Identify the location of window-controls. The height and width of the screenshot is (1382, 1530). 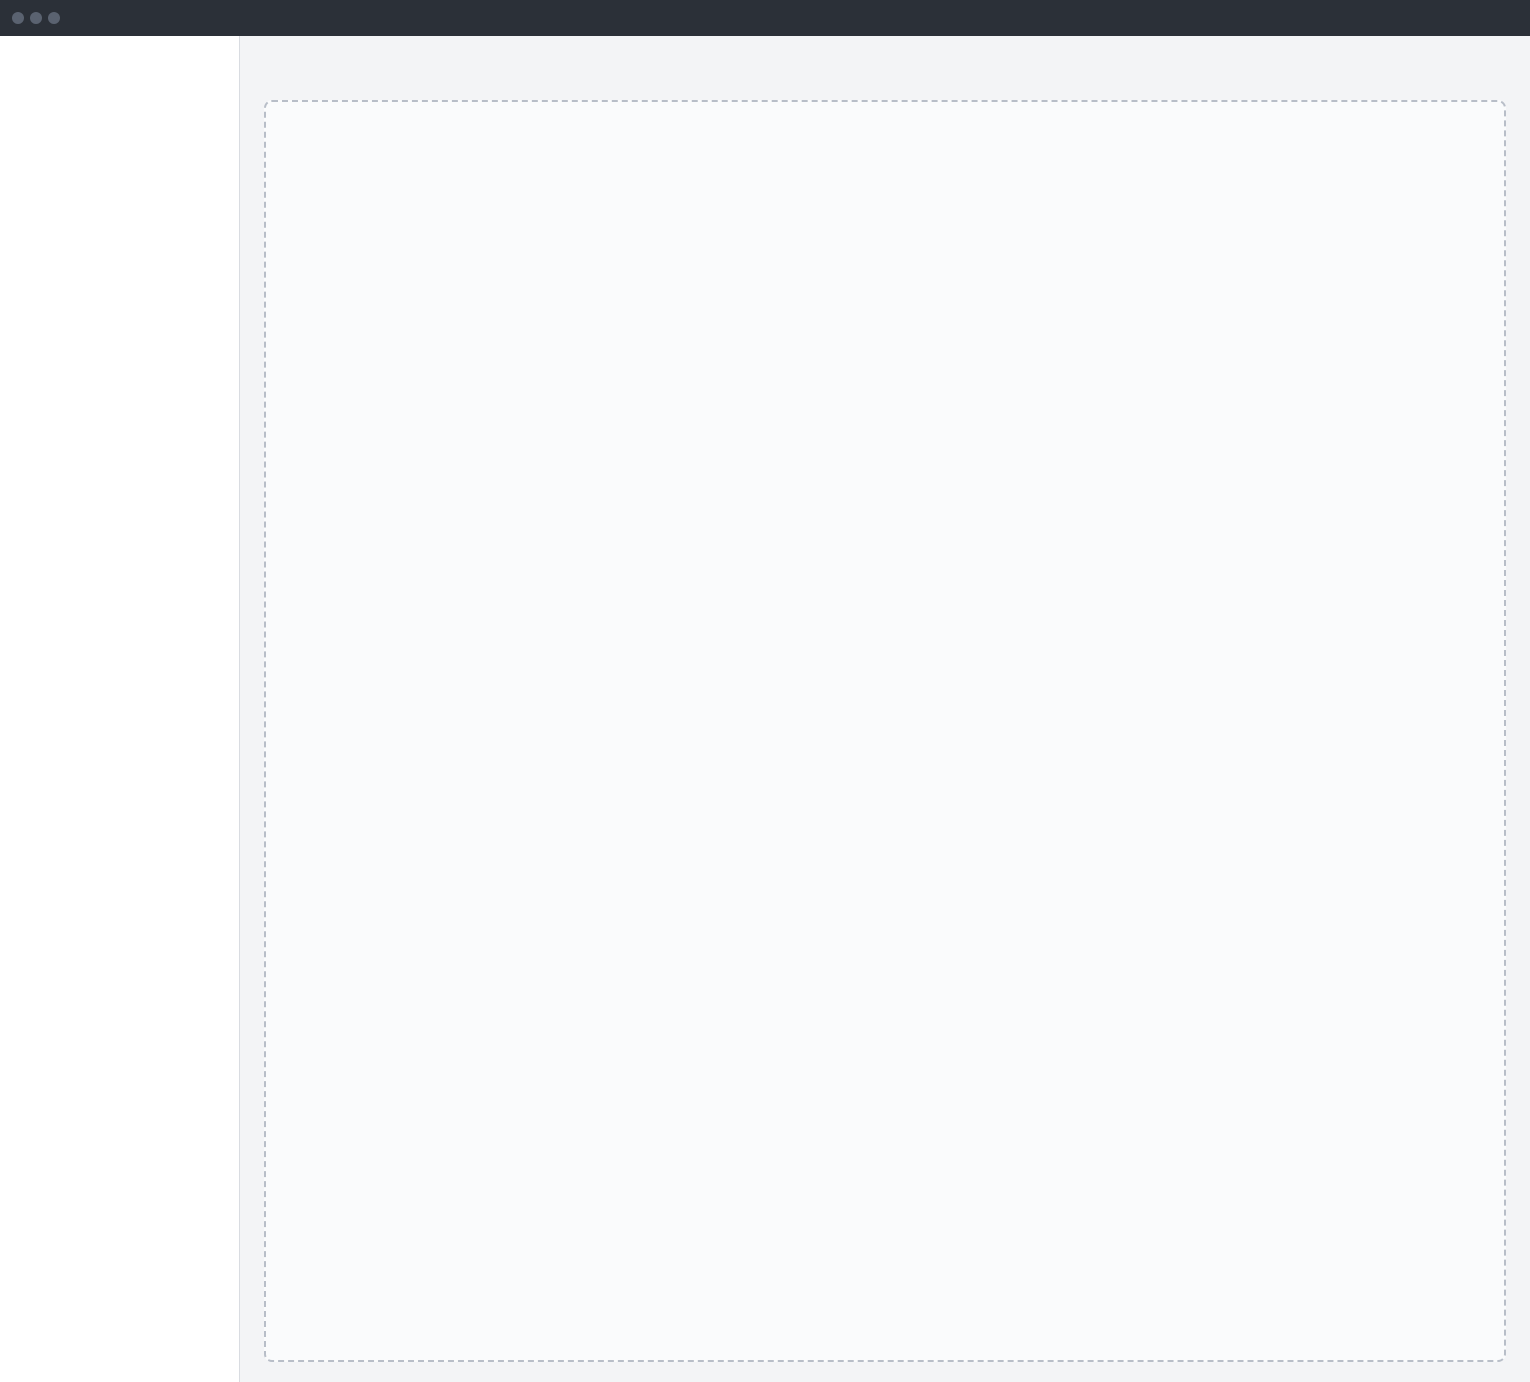
(36, 18).